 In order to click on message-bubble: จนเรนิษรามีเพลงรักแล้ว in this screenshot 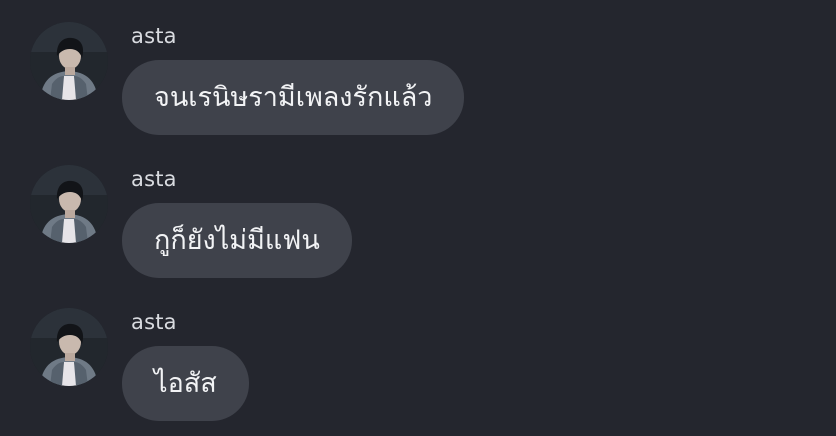, I will do `click(293, 97)`.